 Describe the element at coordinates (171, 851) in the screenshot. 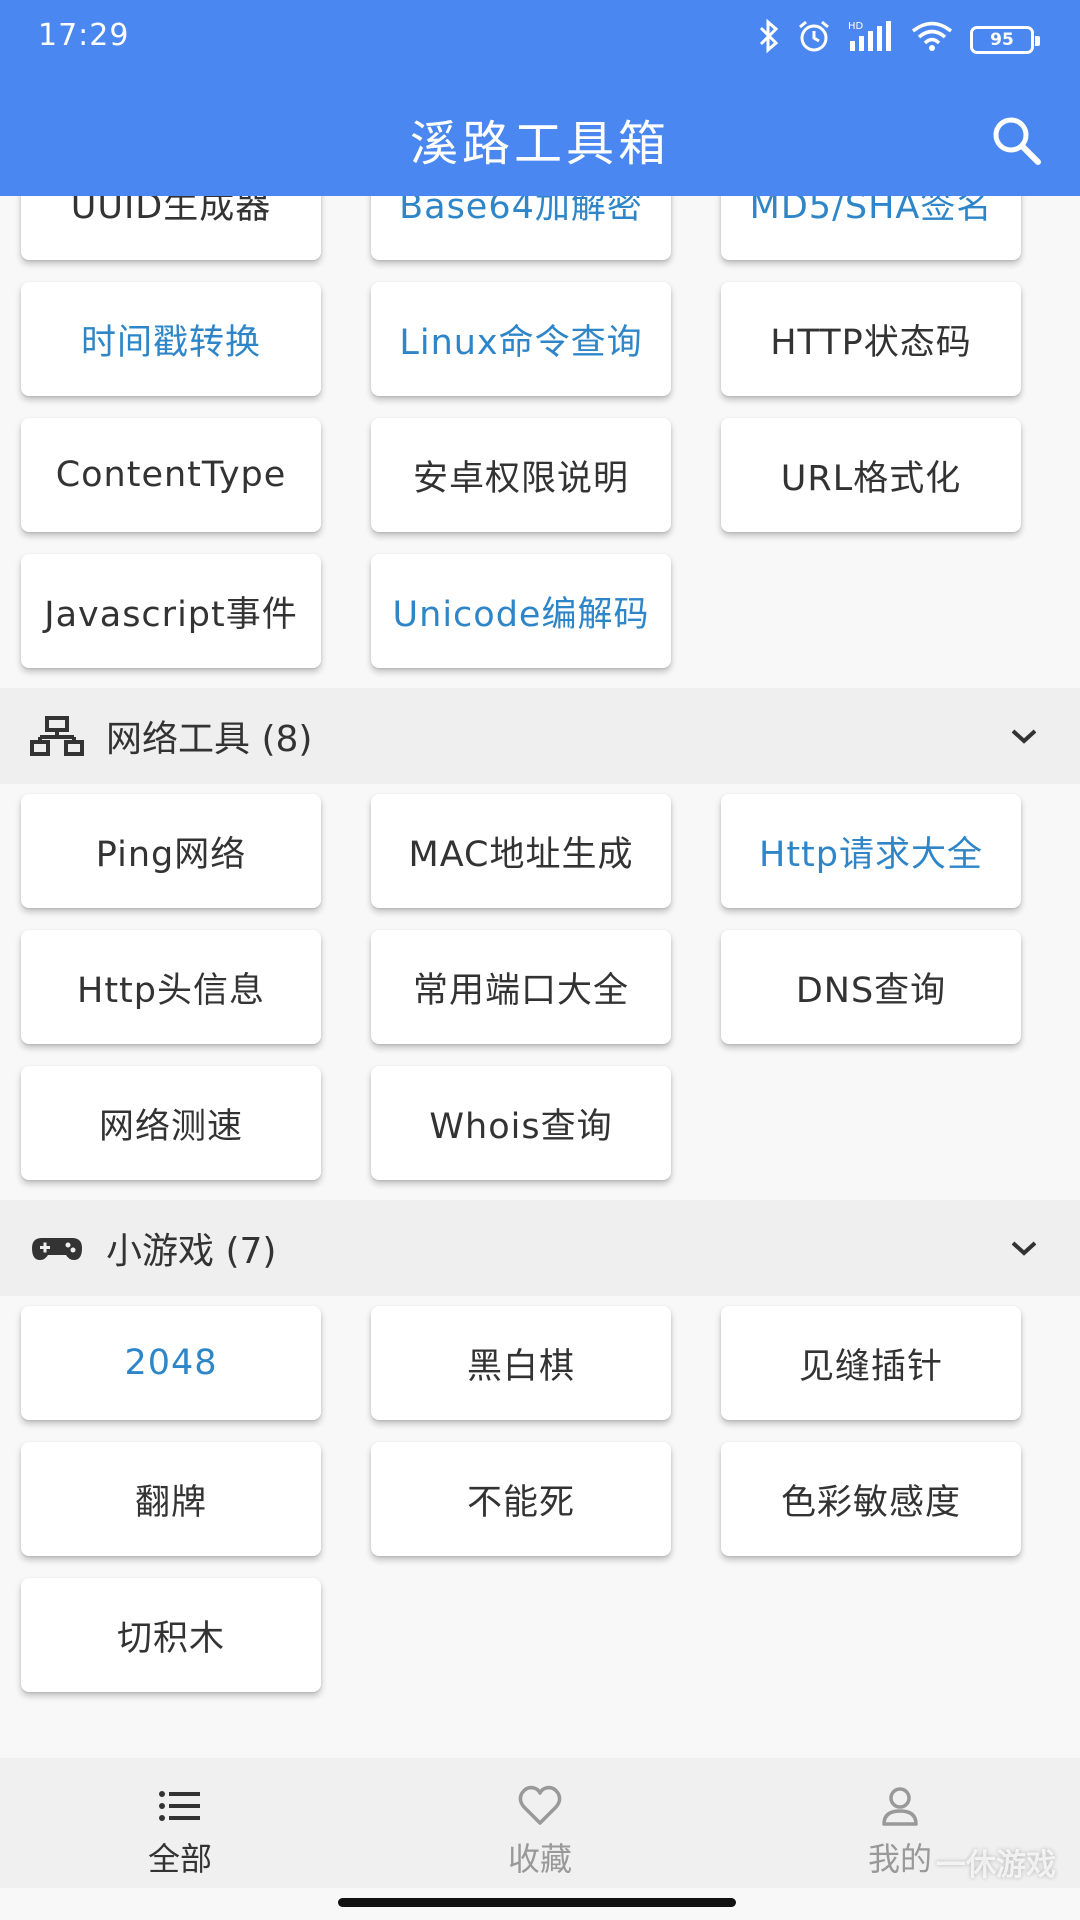

I see `tile-ping: Ping网络` at that location.